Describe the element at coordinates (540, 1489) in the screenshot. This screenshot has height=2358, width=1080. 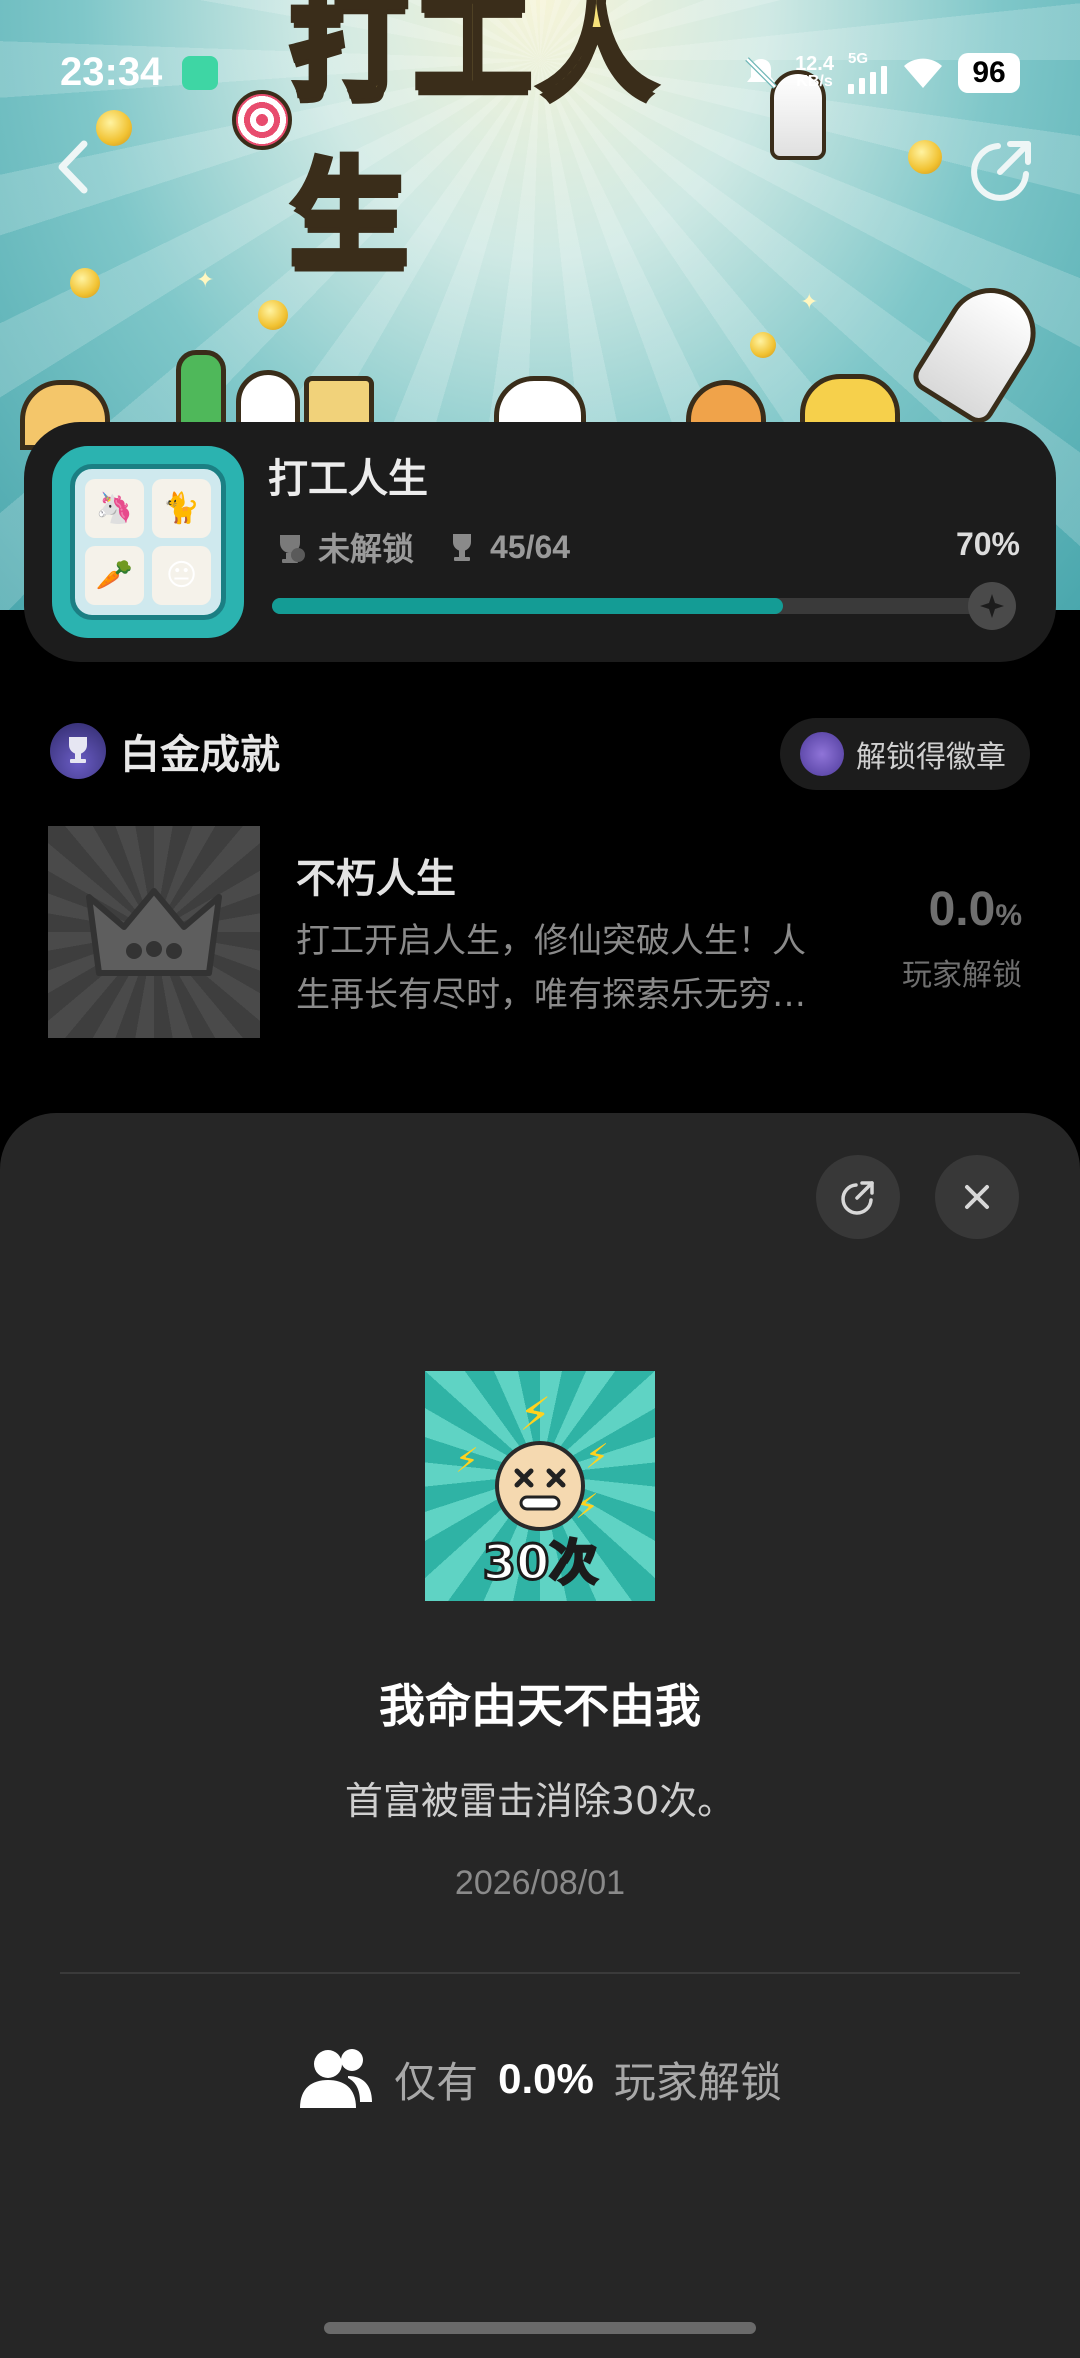
I see `face-features` at that location.